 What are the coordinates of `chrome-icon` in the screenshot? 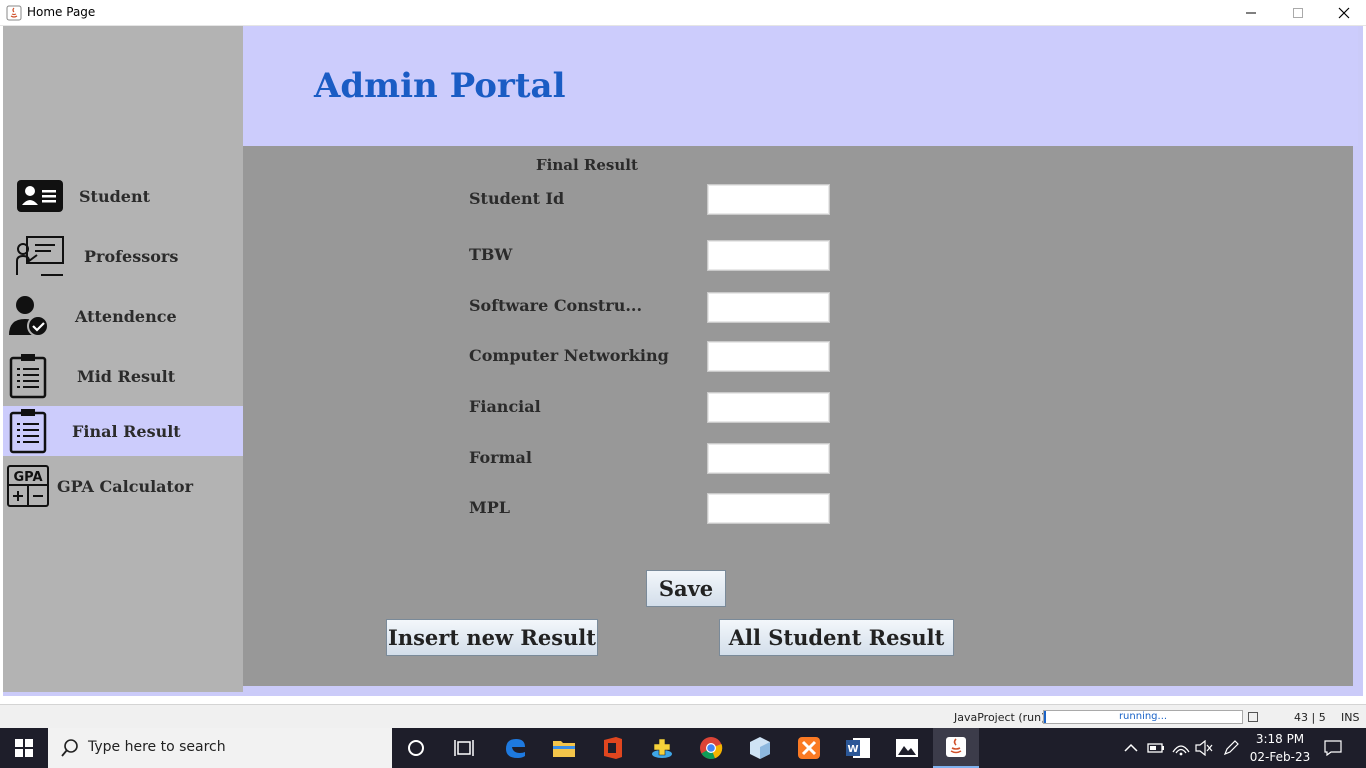 It's located at (711, 748).